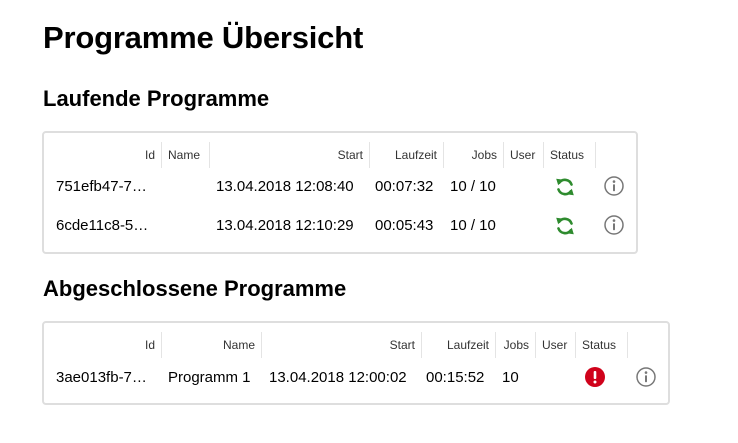  I want to click on row-runtime: 00:05:43, so click(404, 225).